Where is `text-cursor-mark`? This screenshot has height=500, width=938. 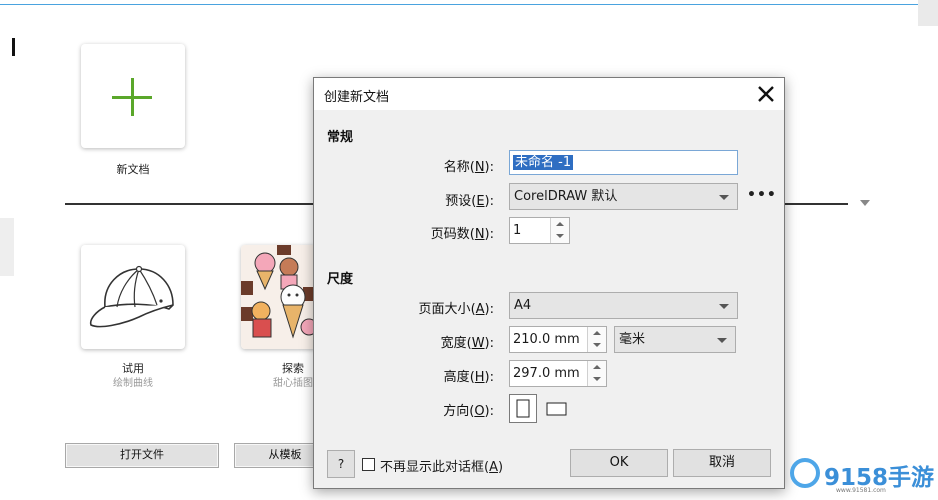 text-cursor-mark is located at coordinates (13, 47).